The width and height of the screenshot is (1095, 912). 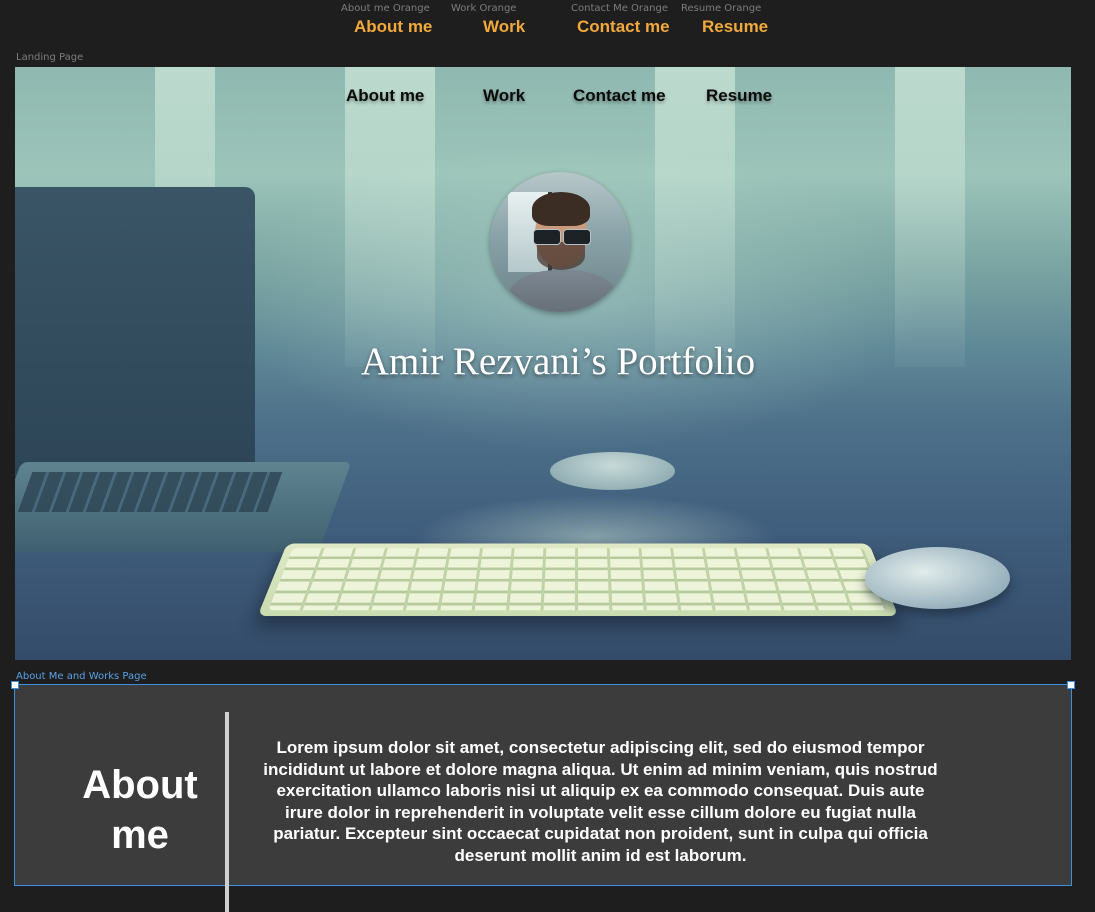 What do you see at coordinates (558, 361) in the screenshot?
I see `portfolio-title: Amir Rezvani’s Portfolio` at bounding box center [558, 361].